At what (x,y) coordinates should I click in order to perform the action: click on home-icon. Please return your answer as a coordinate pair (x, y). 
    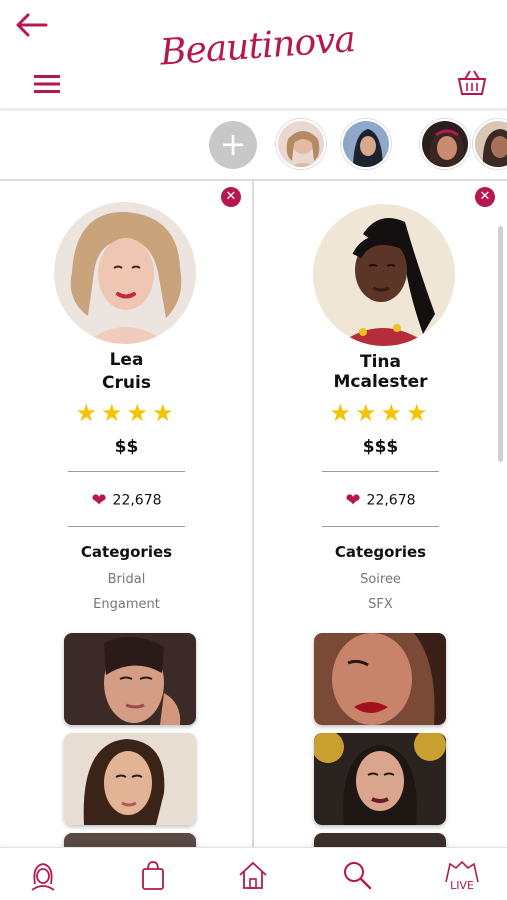
    Looking at the image, I should click on (253, 875).